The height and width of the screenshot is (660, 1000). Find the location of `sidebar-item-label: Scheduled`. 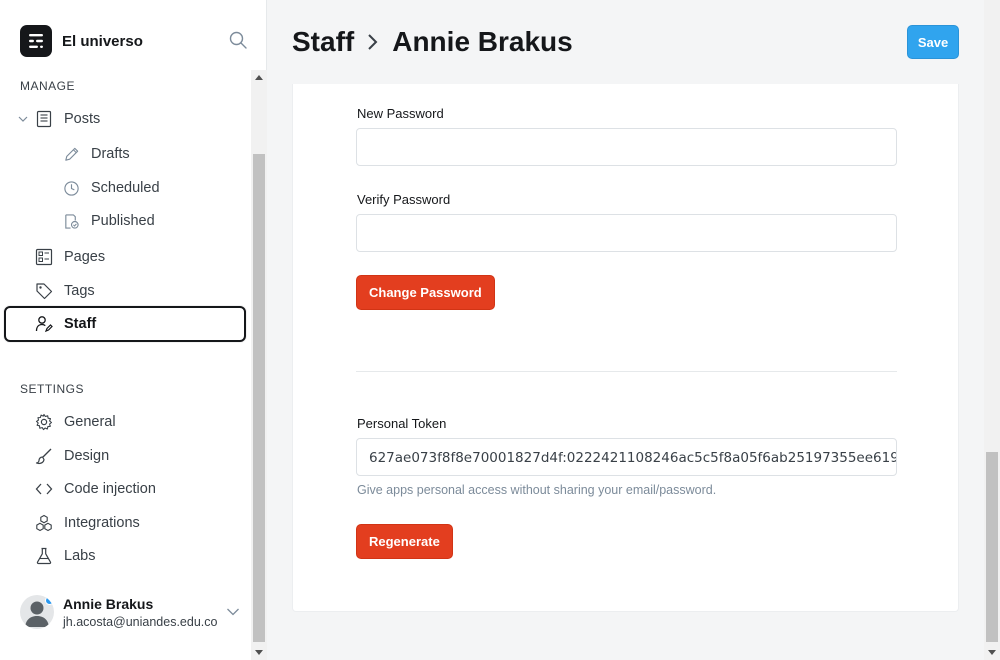

sidebar-item-label: Scheduled is located at coordinates (125, 188).